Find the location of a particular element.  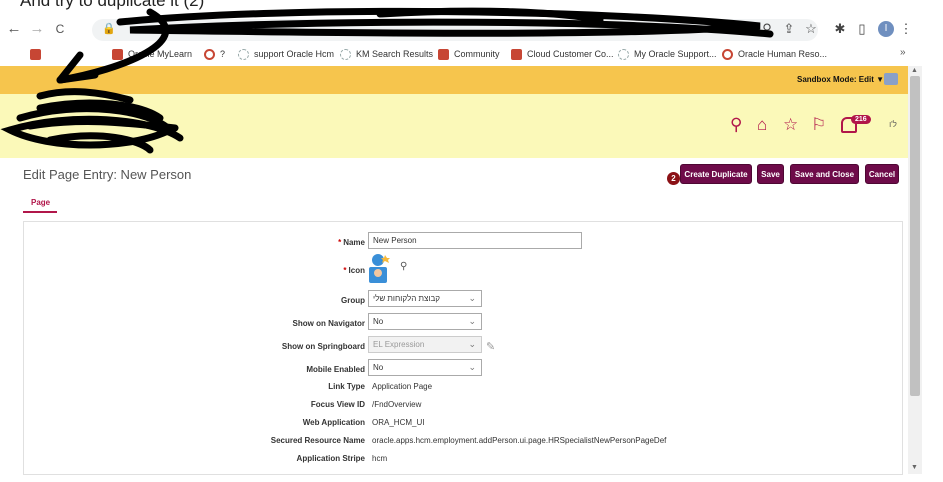

name-input: New Person is located at coordinates (475, 240).